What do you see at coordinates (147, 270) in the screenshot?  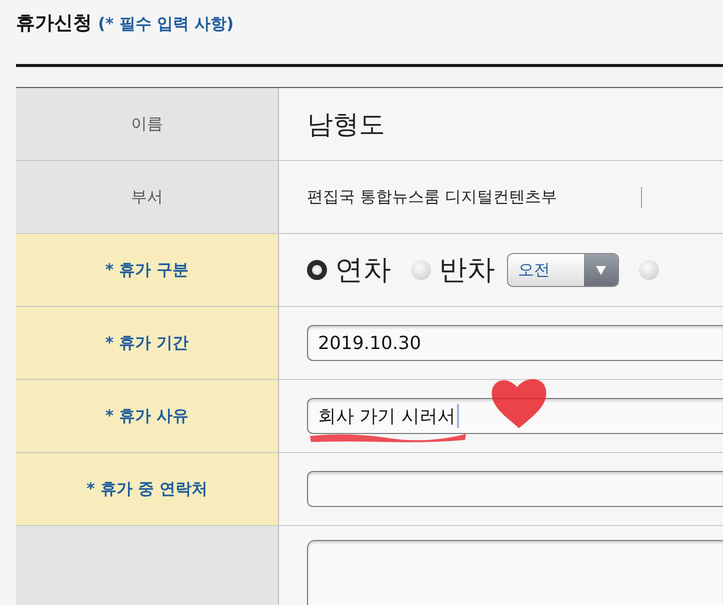 I see `field-label: * 휴가 구분` at bounding box center [147, 270].